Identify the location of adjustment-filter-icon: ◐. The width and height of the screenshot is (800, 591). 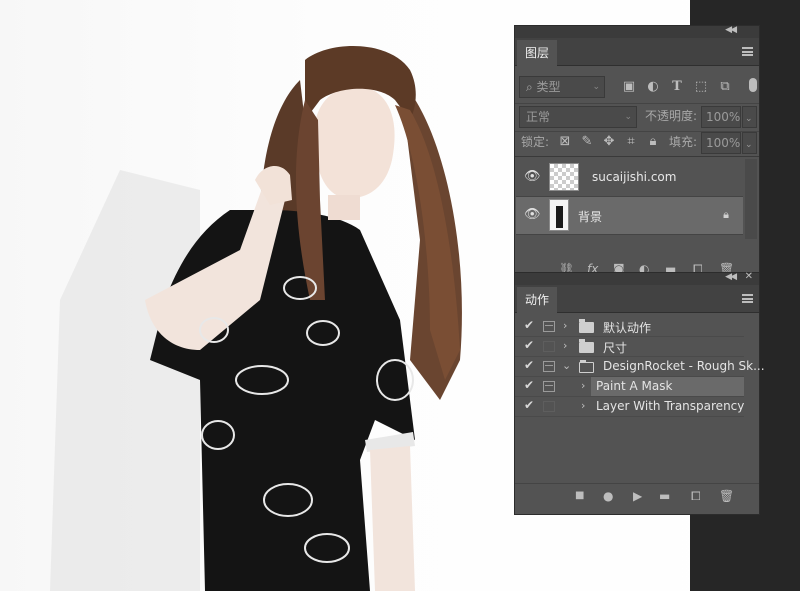
(653, 87).